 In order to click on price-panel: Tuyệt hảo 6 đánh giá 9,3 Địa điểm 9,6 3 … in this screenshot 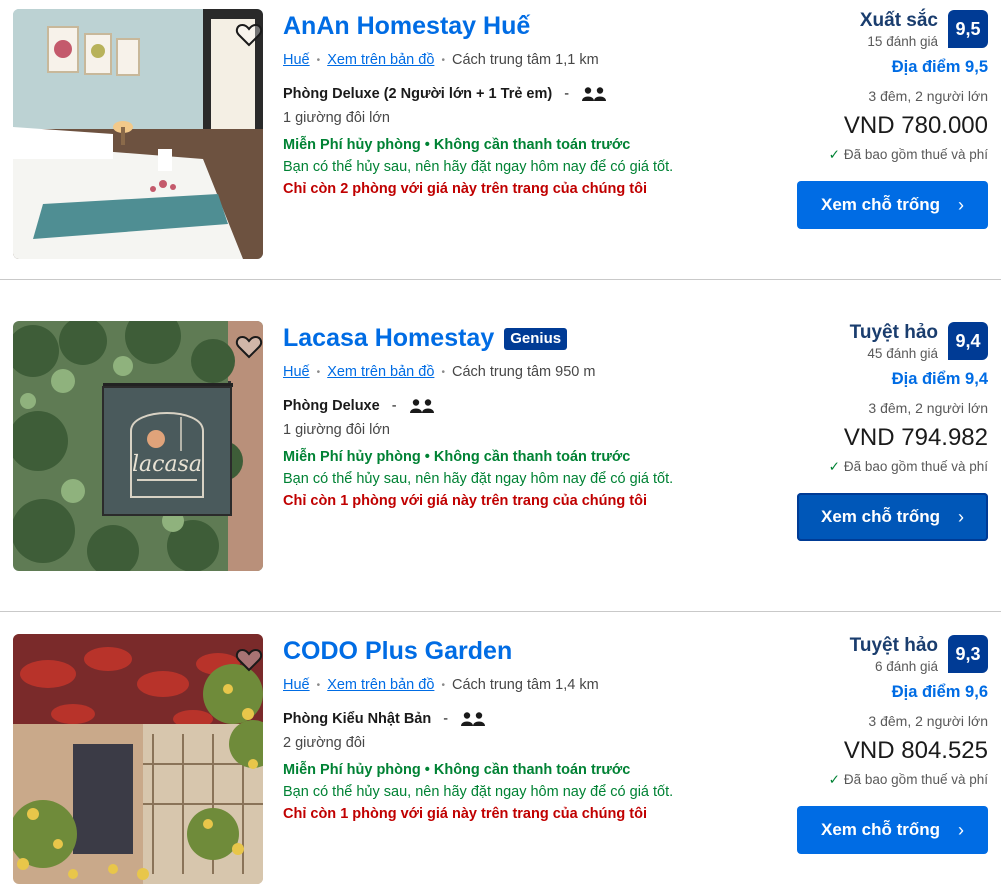, I will do `click(888, 748)`.